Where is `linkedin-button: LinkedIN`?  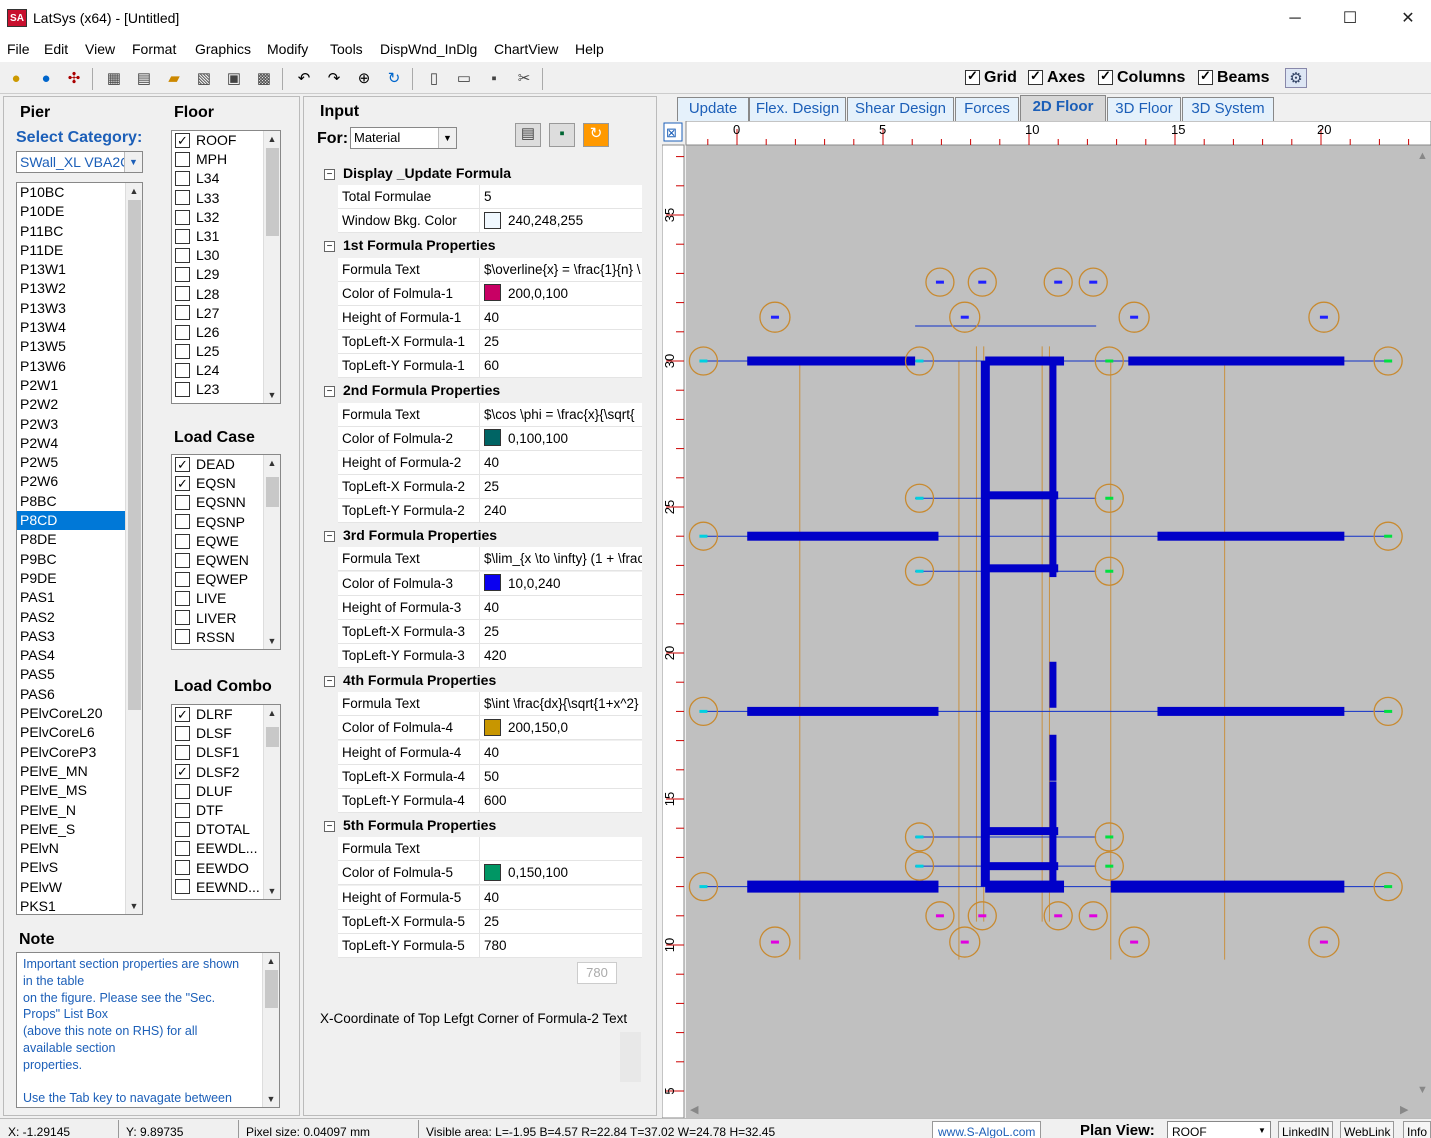
linkedin-button: LinkedIN is located at coordinates (1306, 1129).